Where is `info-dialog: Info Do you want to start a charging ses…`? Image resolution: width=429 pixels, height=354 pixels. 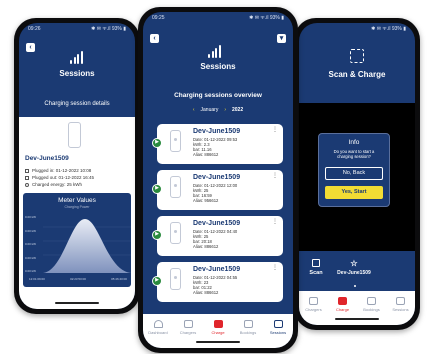
info-dialog: Info Do you want to start a charging ses… is located at coordinates (354, 170).